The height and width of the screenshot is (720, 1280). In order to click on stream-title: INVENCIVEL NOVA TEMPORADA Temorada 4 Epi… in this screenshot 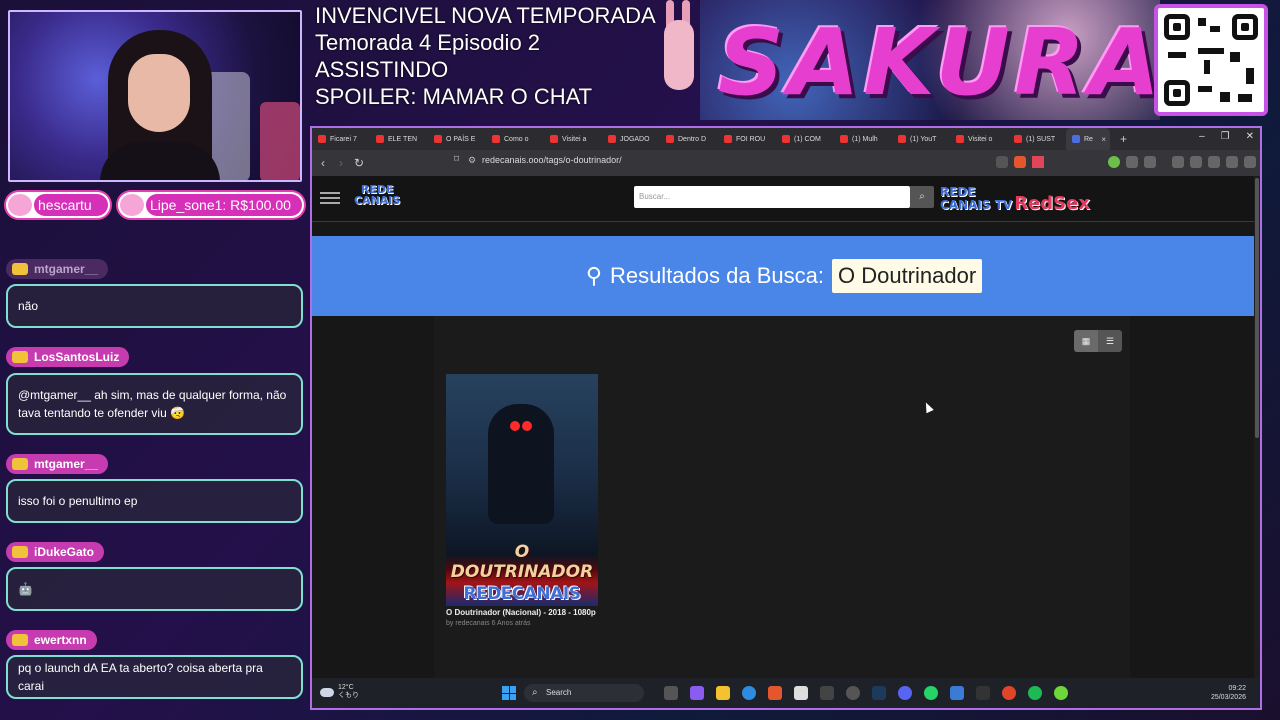, I will do `click(490, 56)`.